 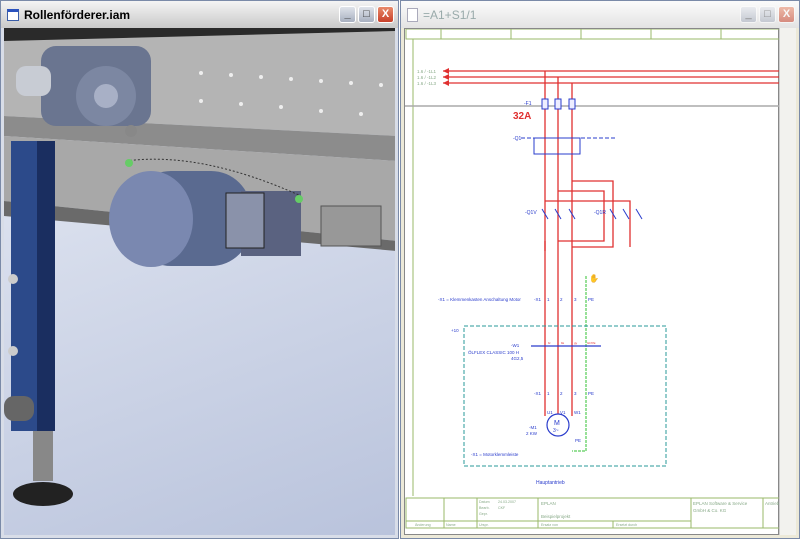 I want to click on svg-text: Name, so click(x=451, y=525).